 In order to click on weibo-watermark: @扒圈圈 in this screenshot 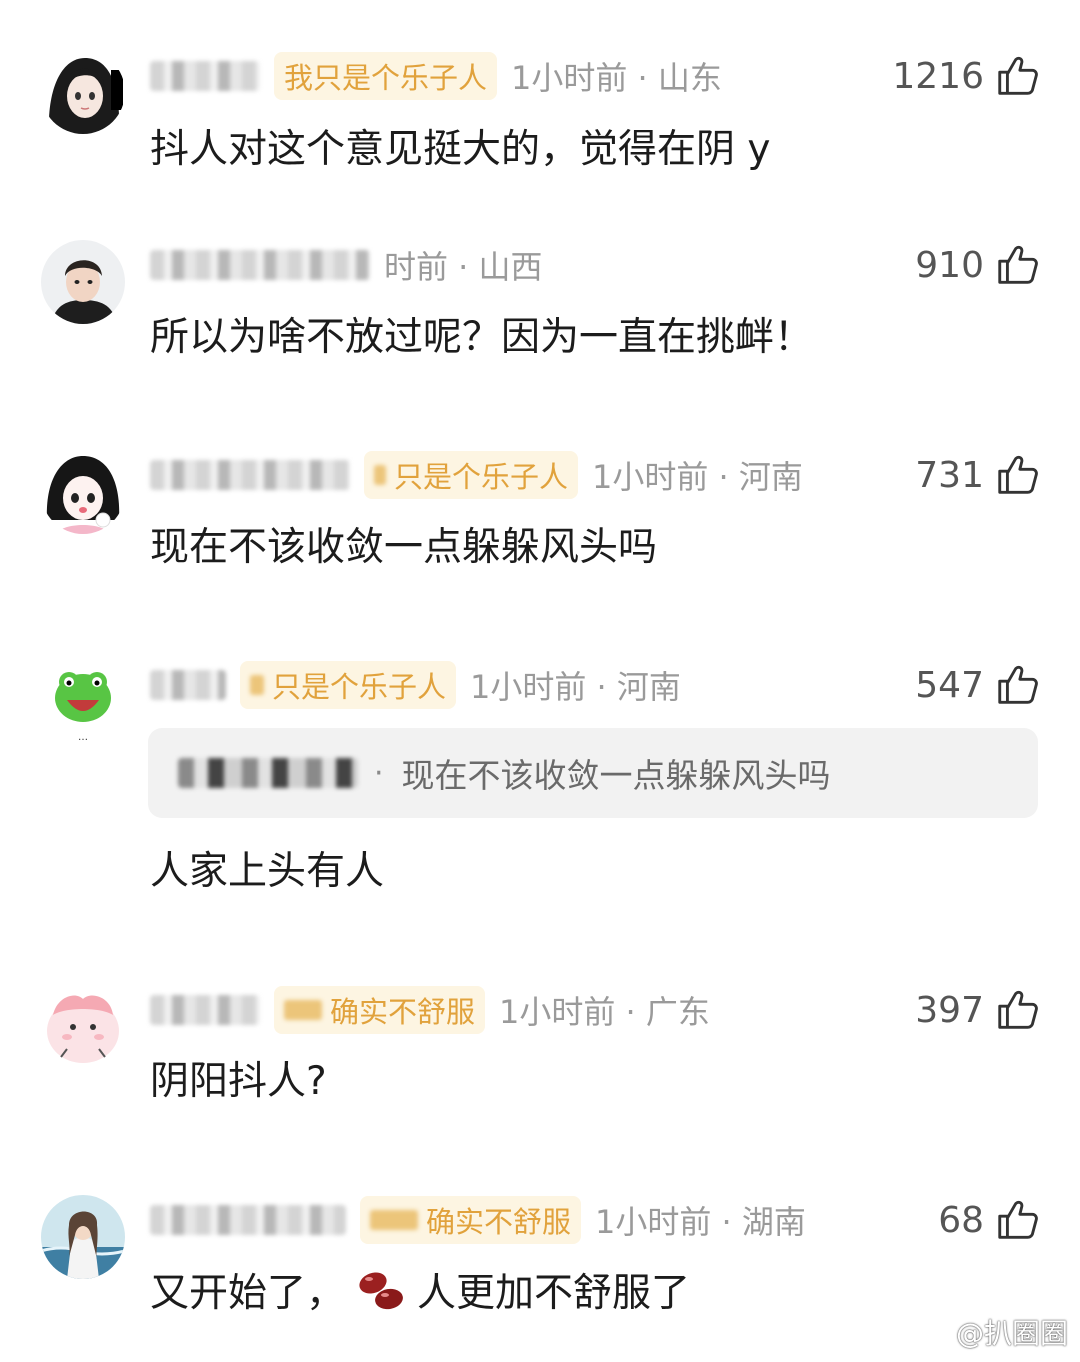, I will do `click(989, 1332)`.